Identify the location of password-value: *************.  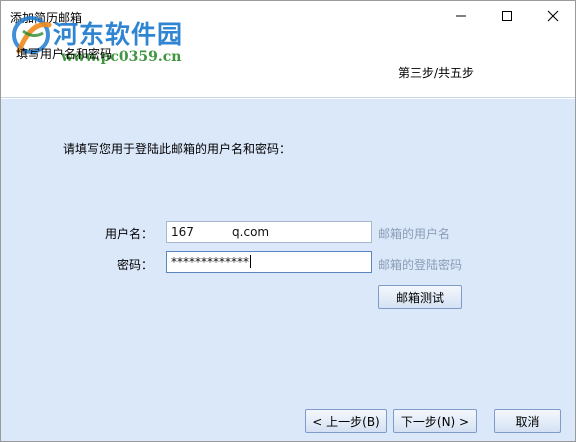
(210, 262).